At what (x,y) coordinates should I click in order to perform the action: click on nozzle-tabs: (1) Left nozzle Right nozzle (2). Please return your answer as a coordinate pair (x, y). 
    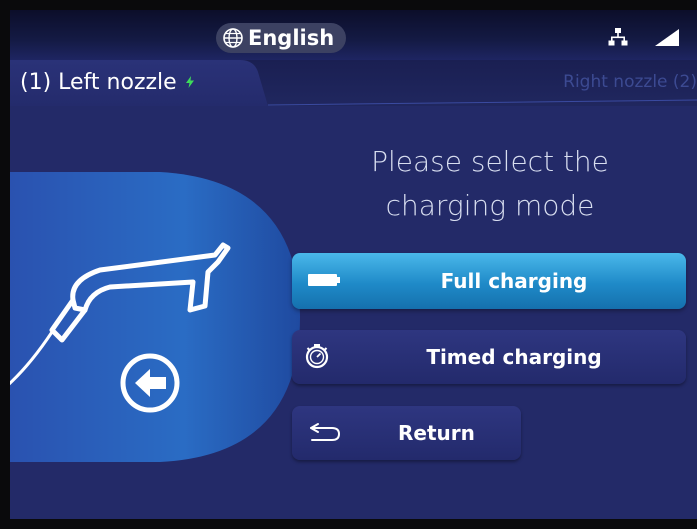
    Looking at the image, I should click on (353, 83).